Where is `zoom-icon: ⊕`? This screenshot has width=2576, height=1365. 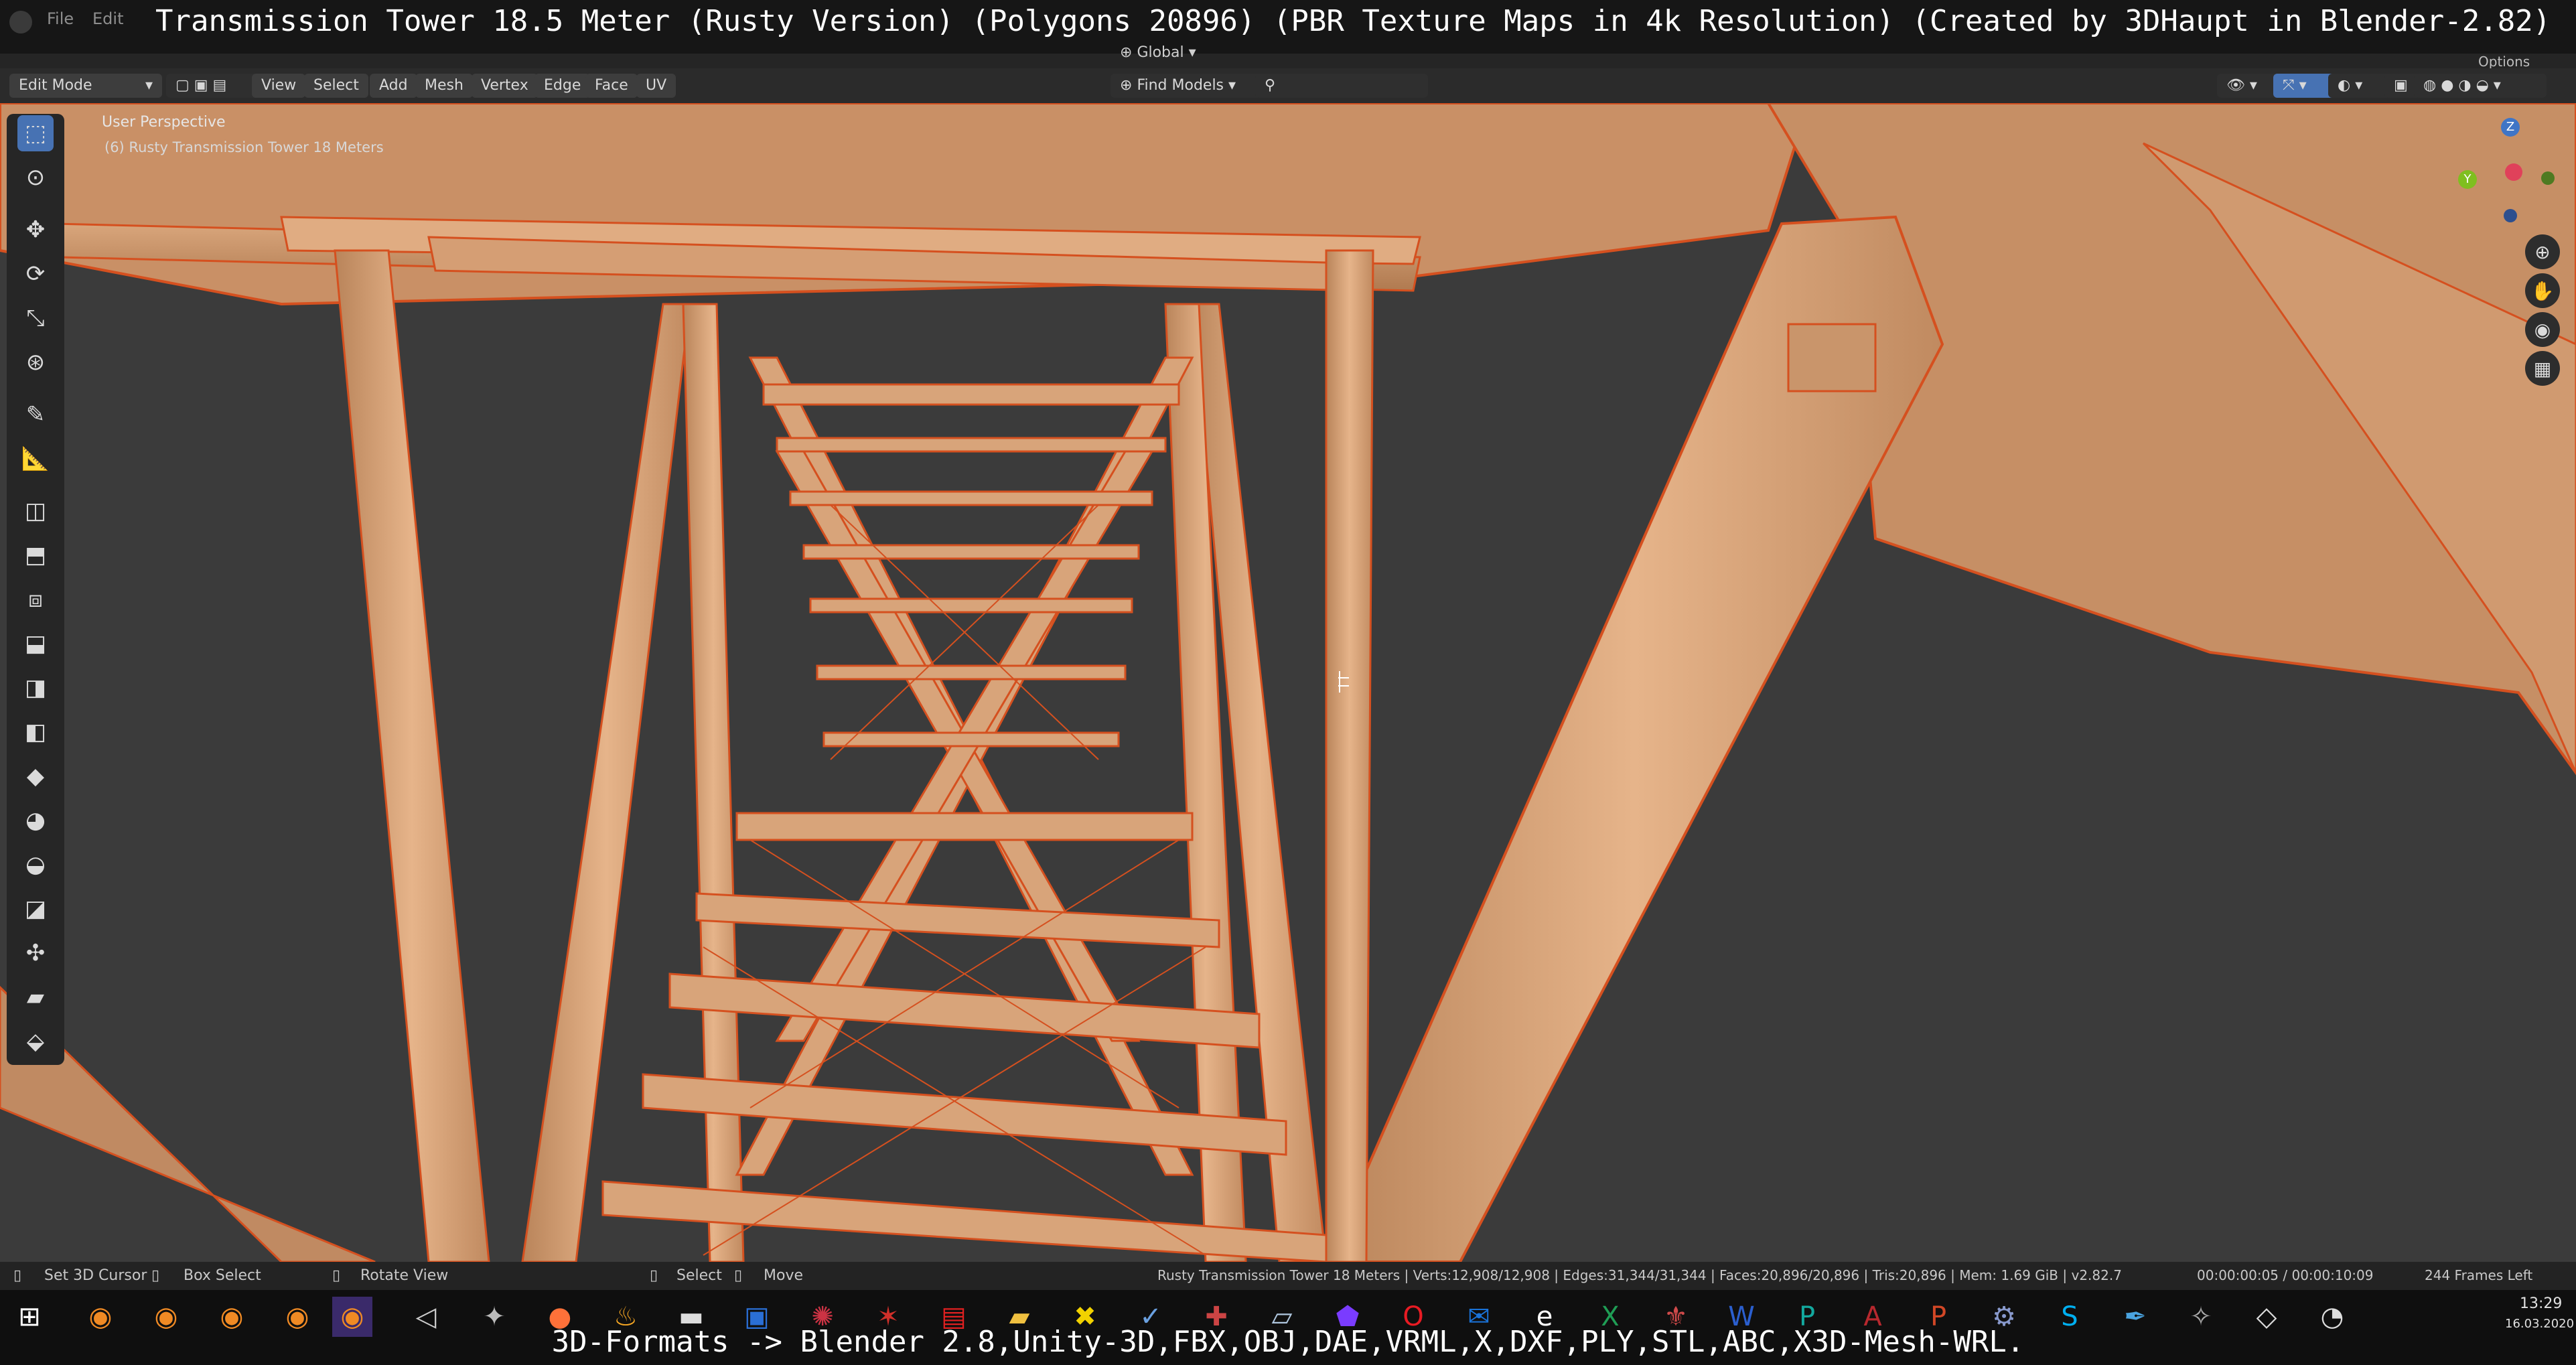
zoom-icon: ⊕ is located at coordinates (2542, 251).